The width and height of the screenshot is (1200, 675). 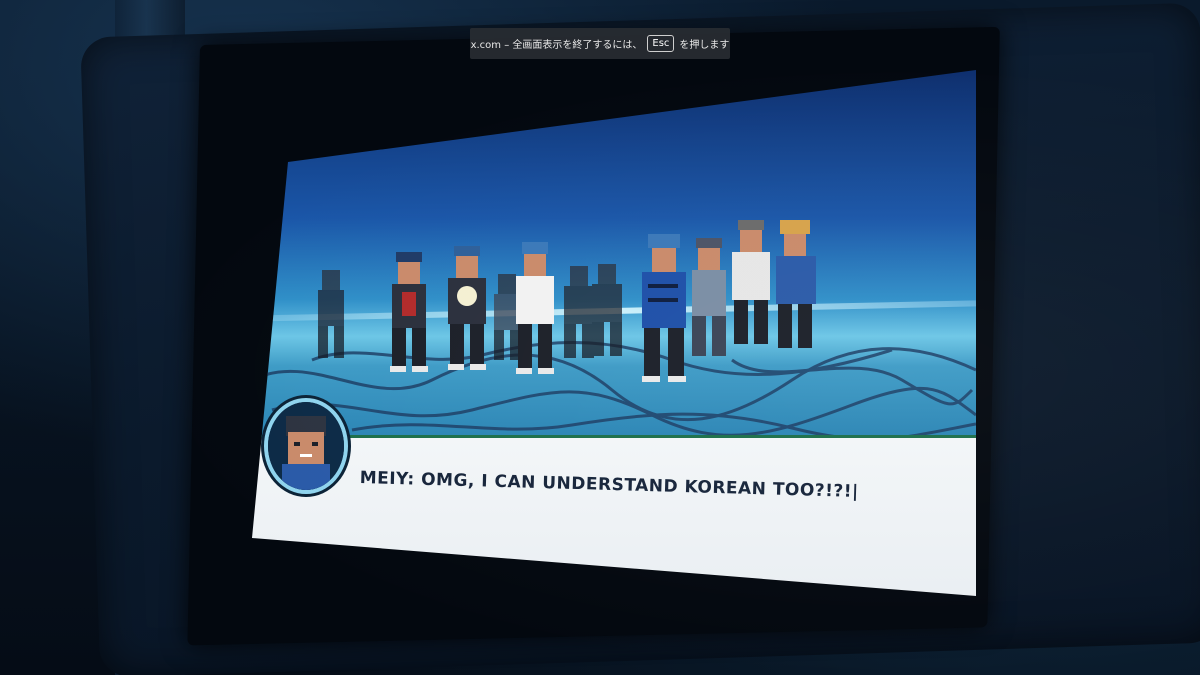 What do you see at coordinates (704, 45) in the screenshot?
I see `notice-suffix: を押します` at bounding box center [704, 45].